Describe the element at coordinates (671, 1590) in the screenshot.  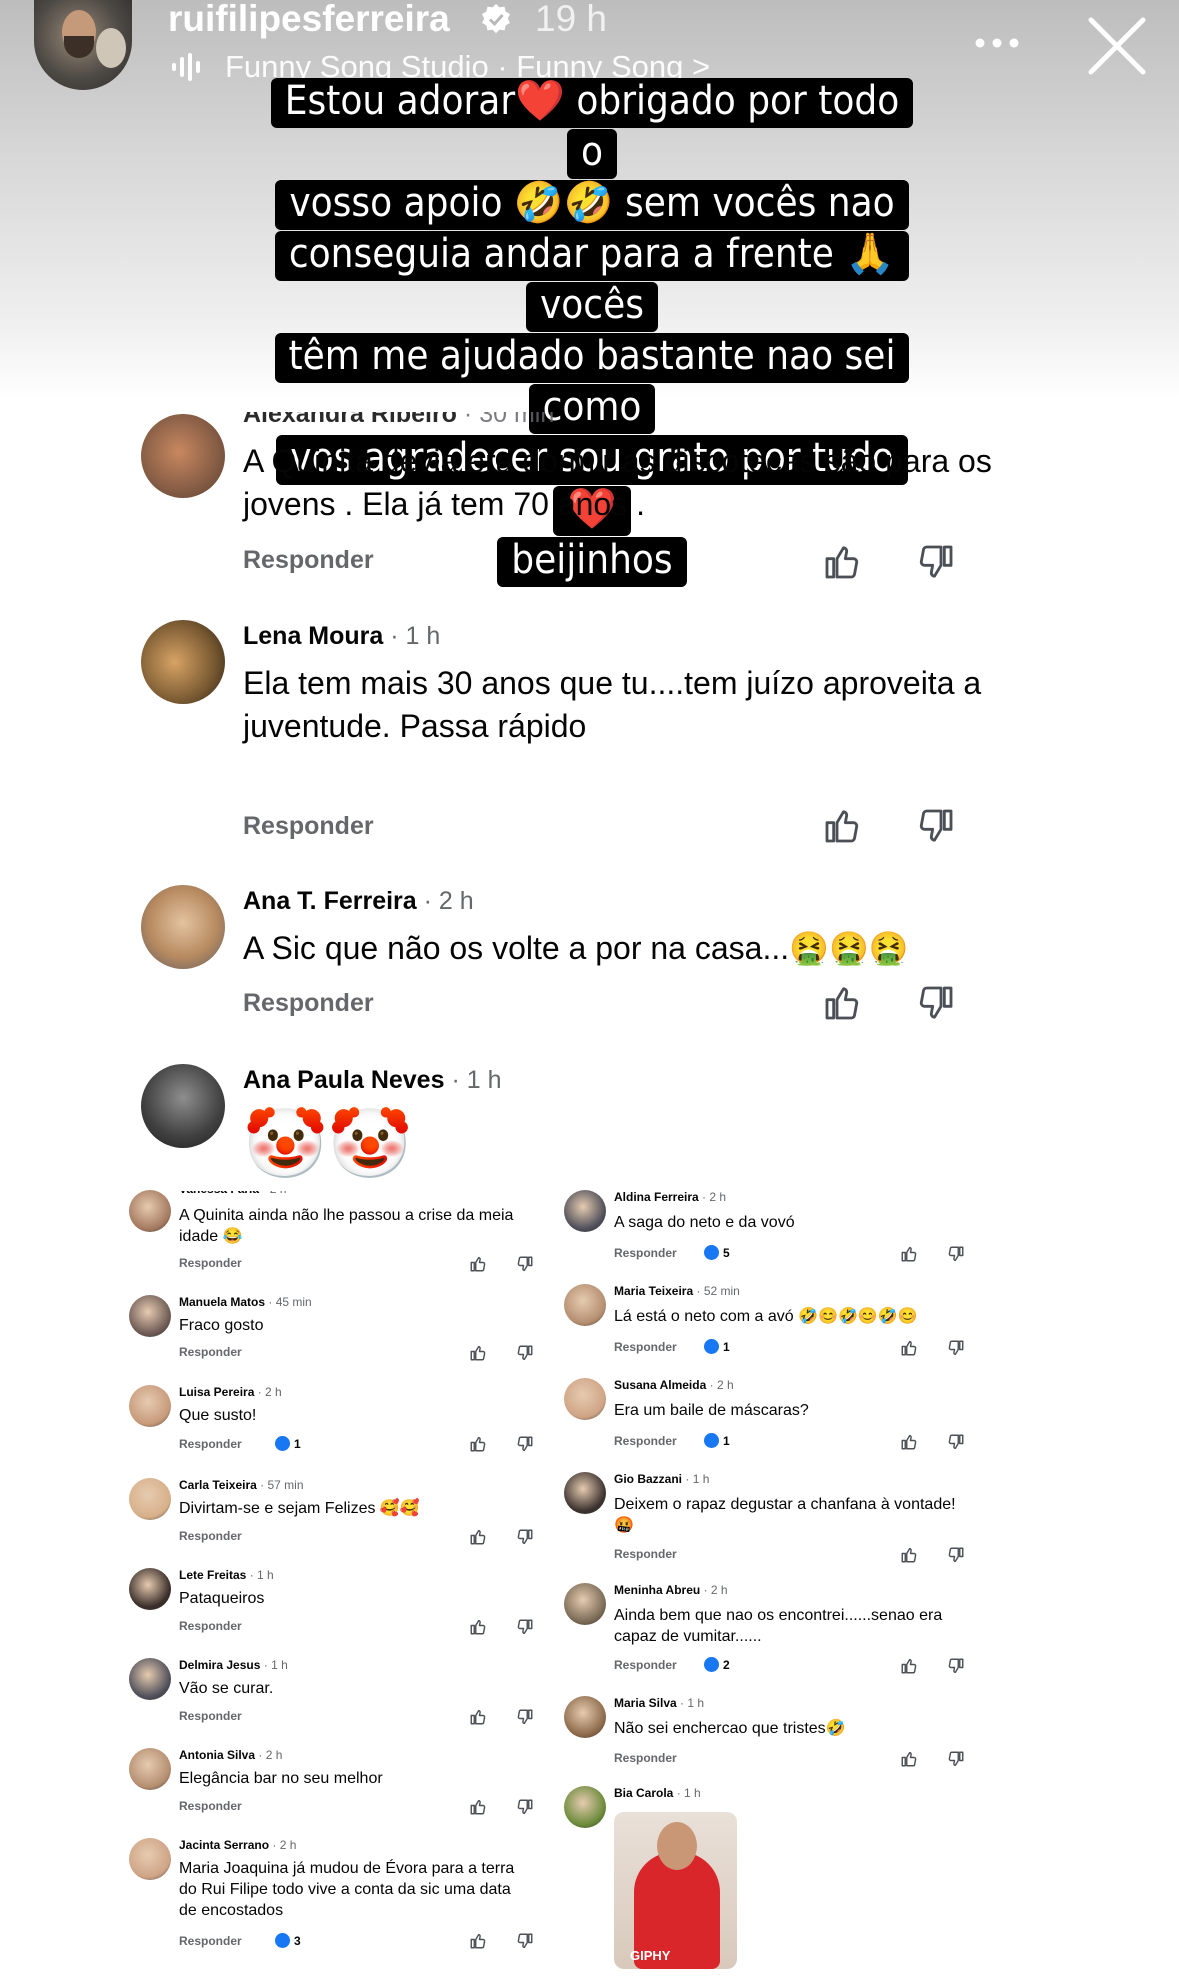
I see `commenter-name: Meninha Abreu · 2 h` at that location.